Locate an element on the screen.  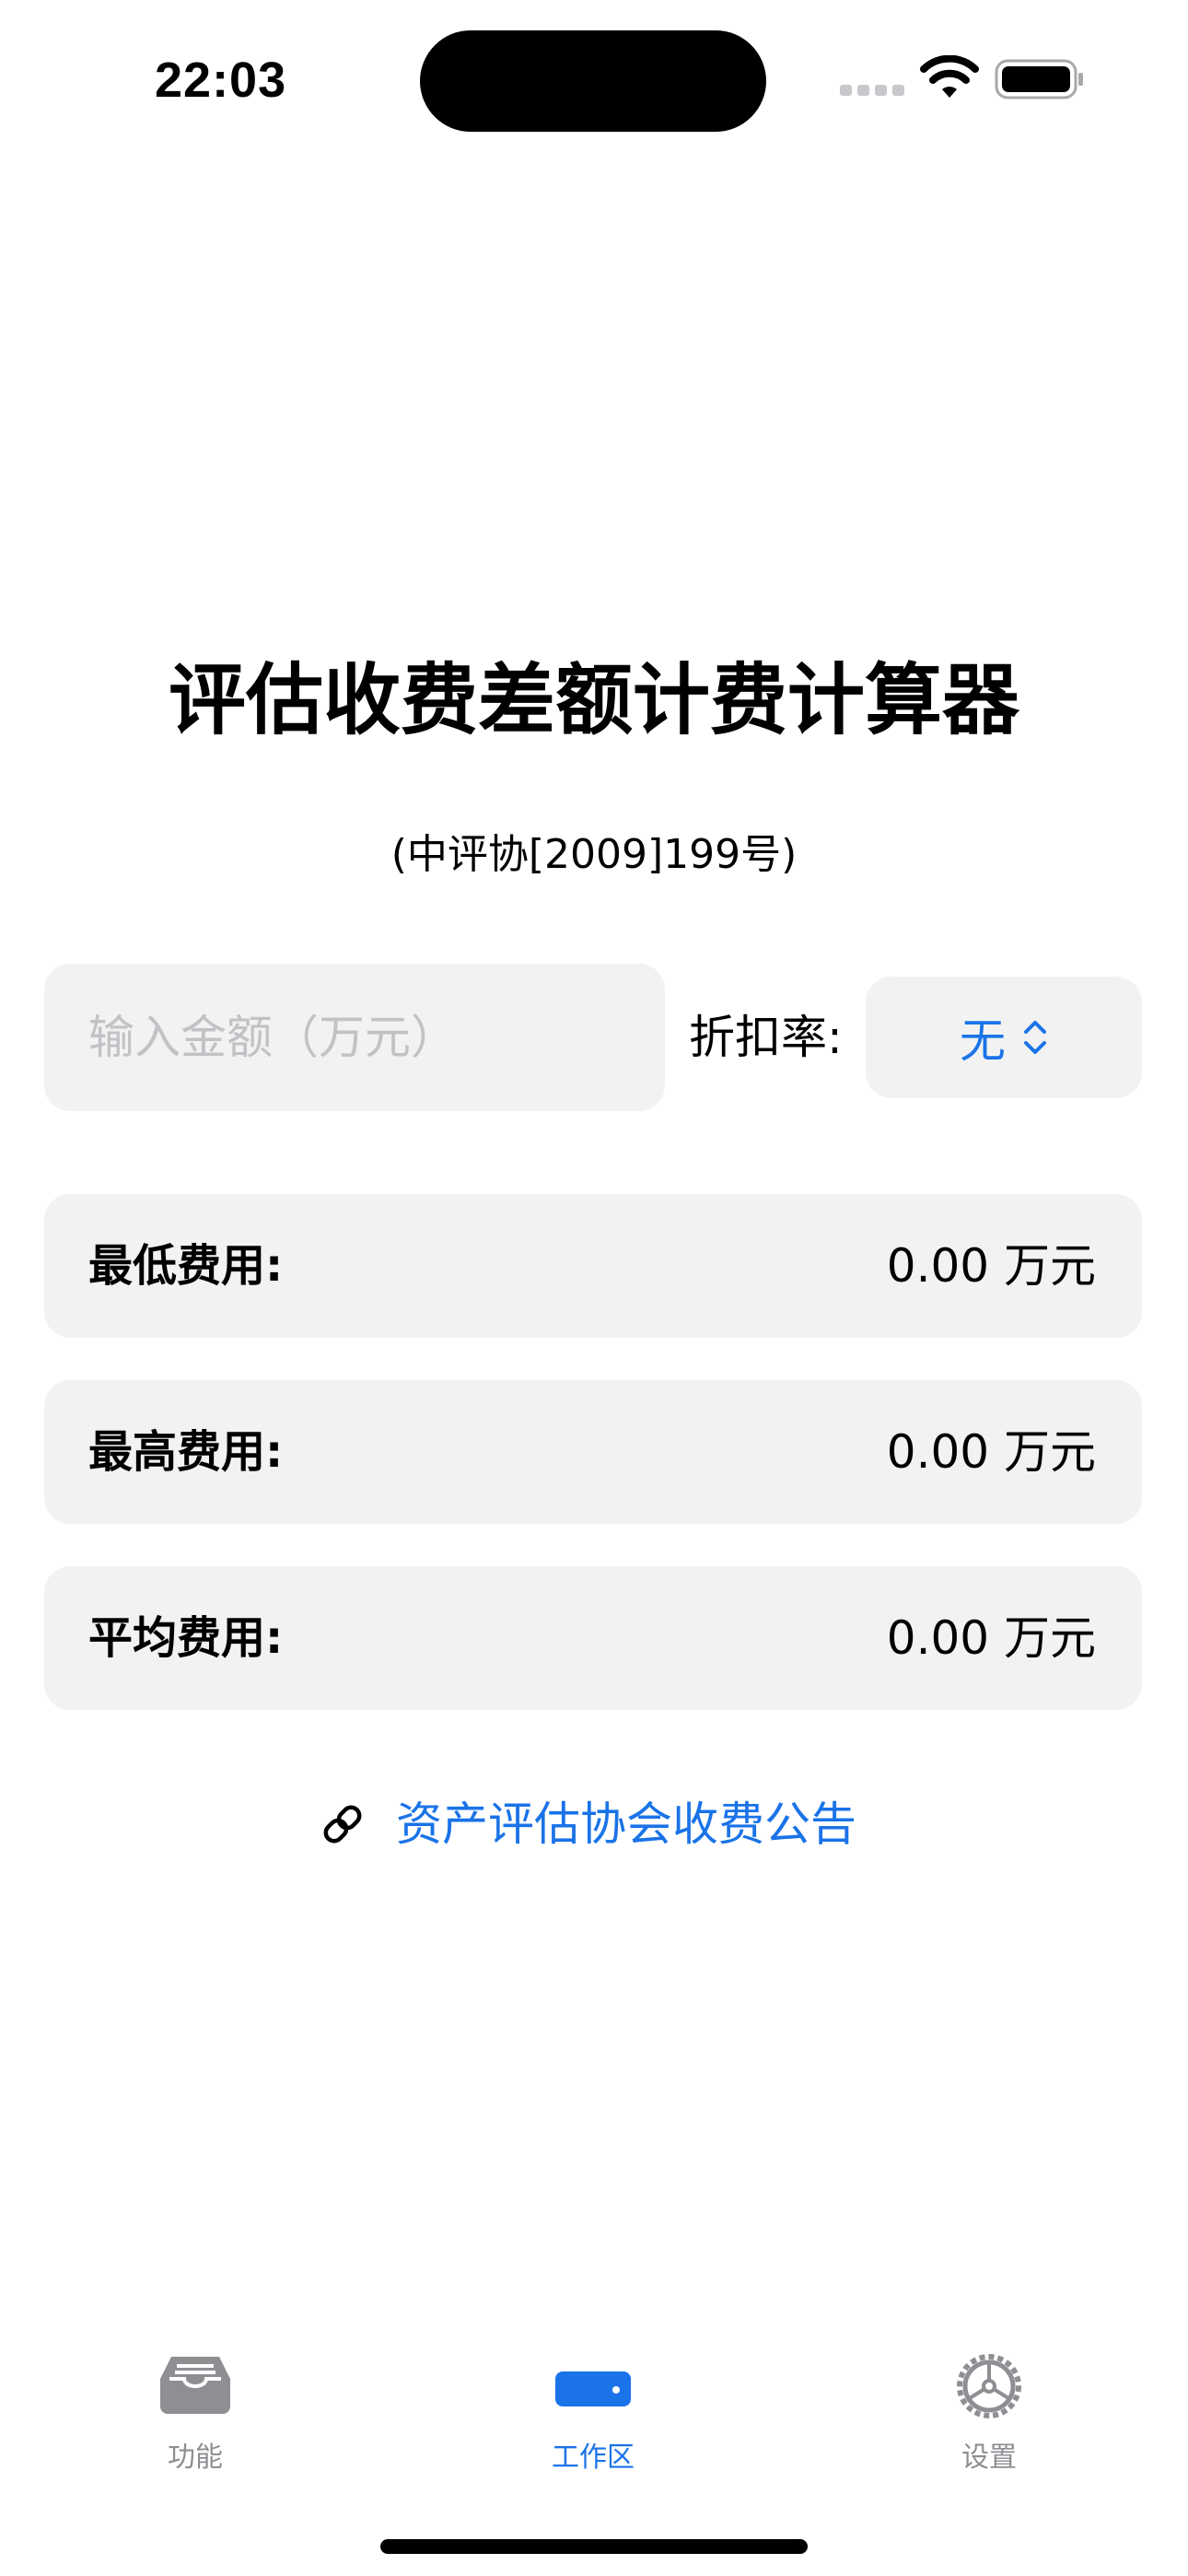
max-fee-value: 0.00 万元 is located at coordinates (991, 1452).